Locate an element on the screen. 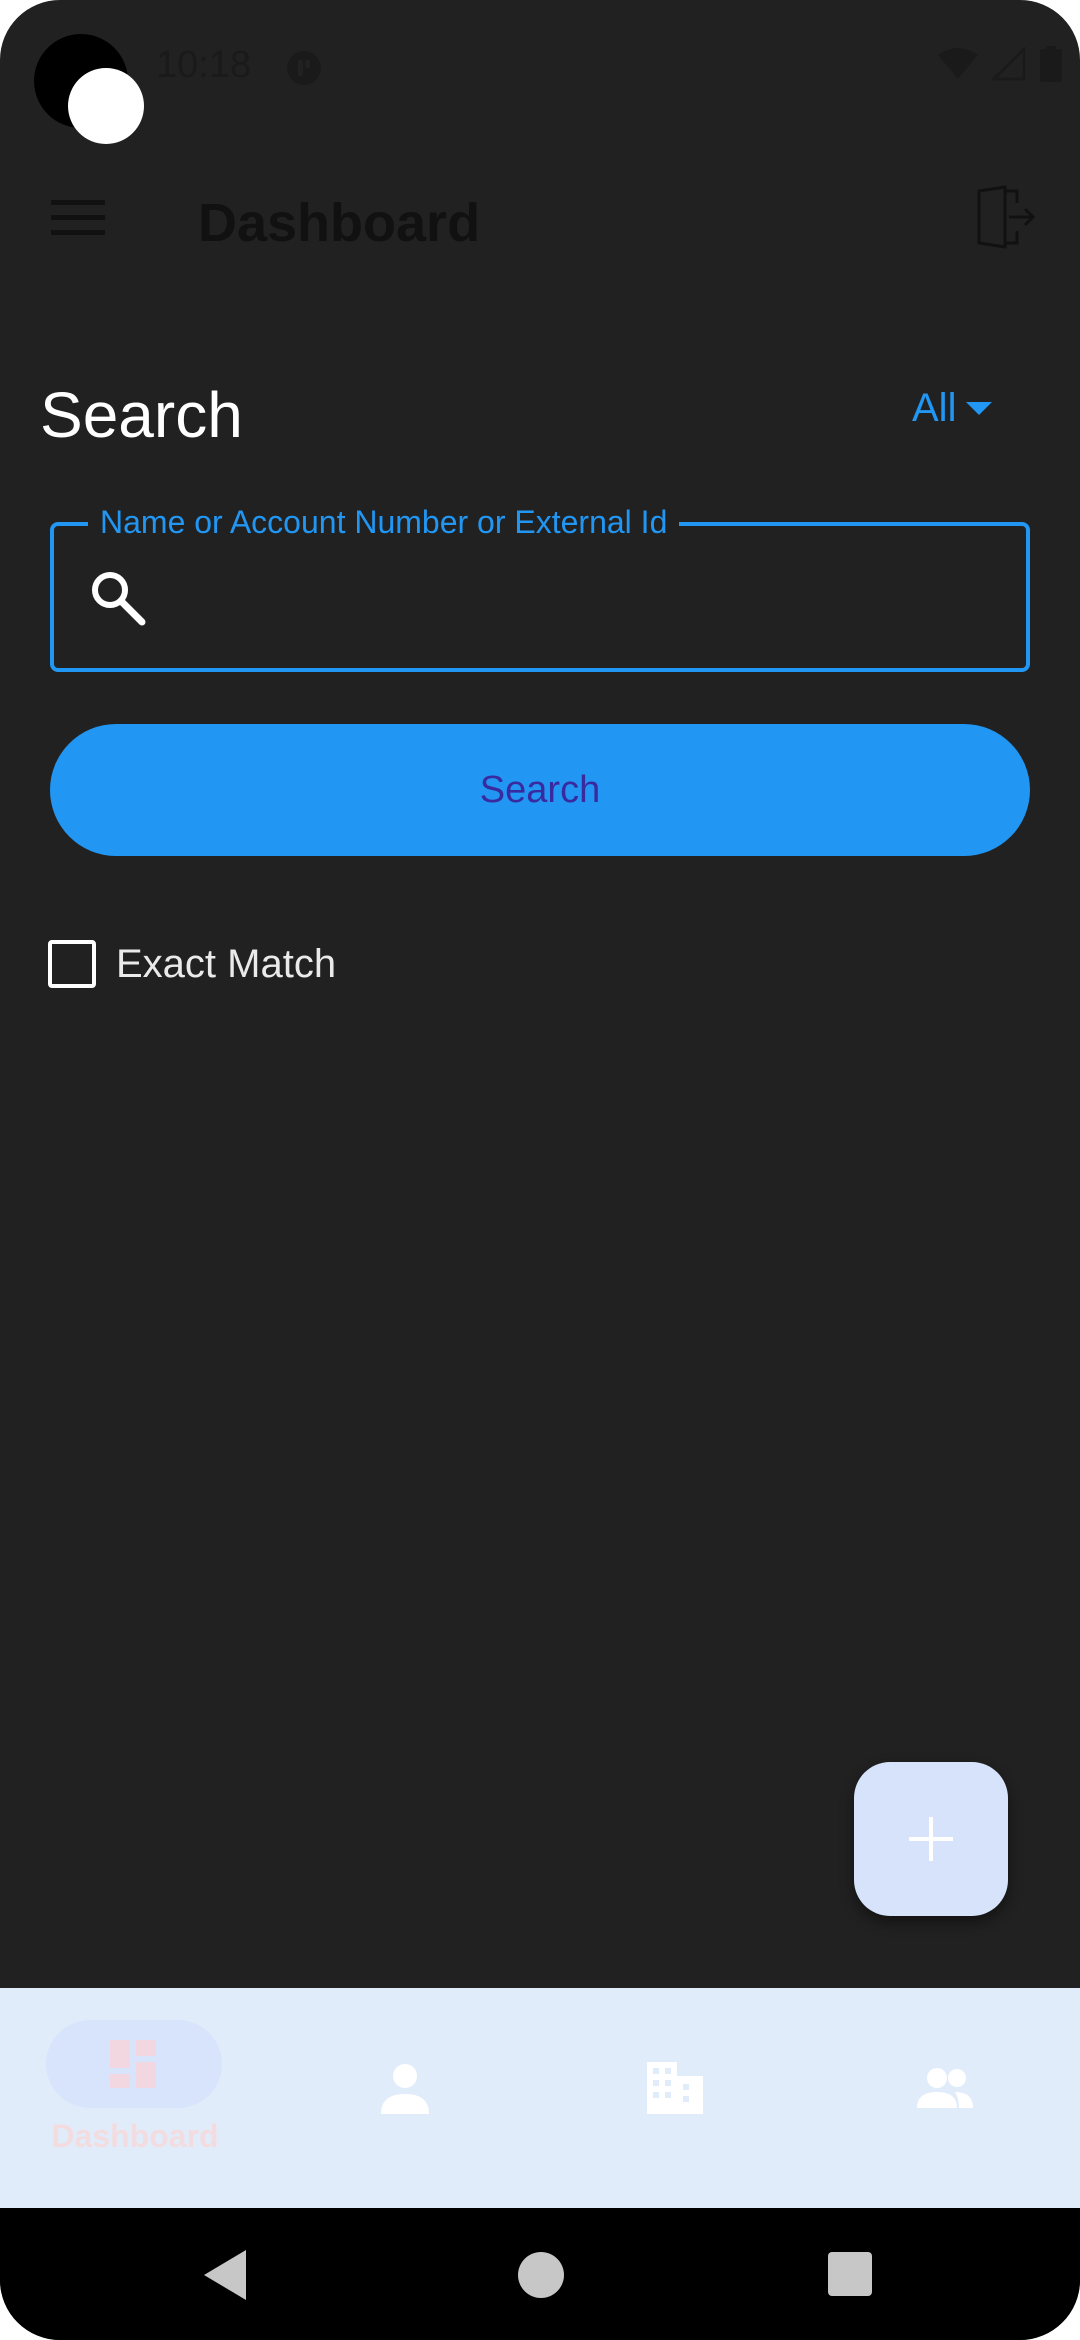 Image resolution: width=1080 pixels, height=2340 pixels. nav-item-person is located at coordinates (405, 2098).